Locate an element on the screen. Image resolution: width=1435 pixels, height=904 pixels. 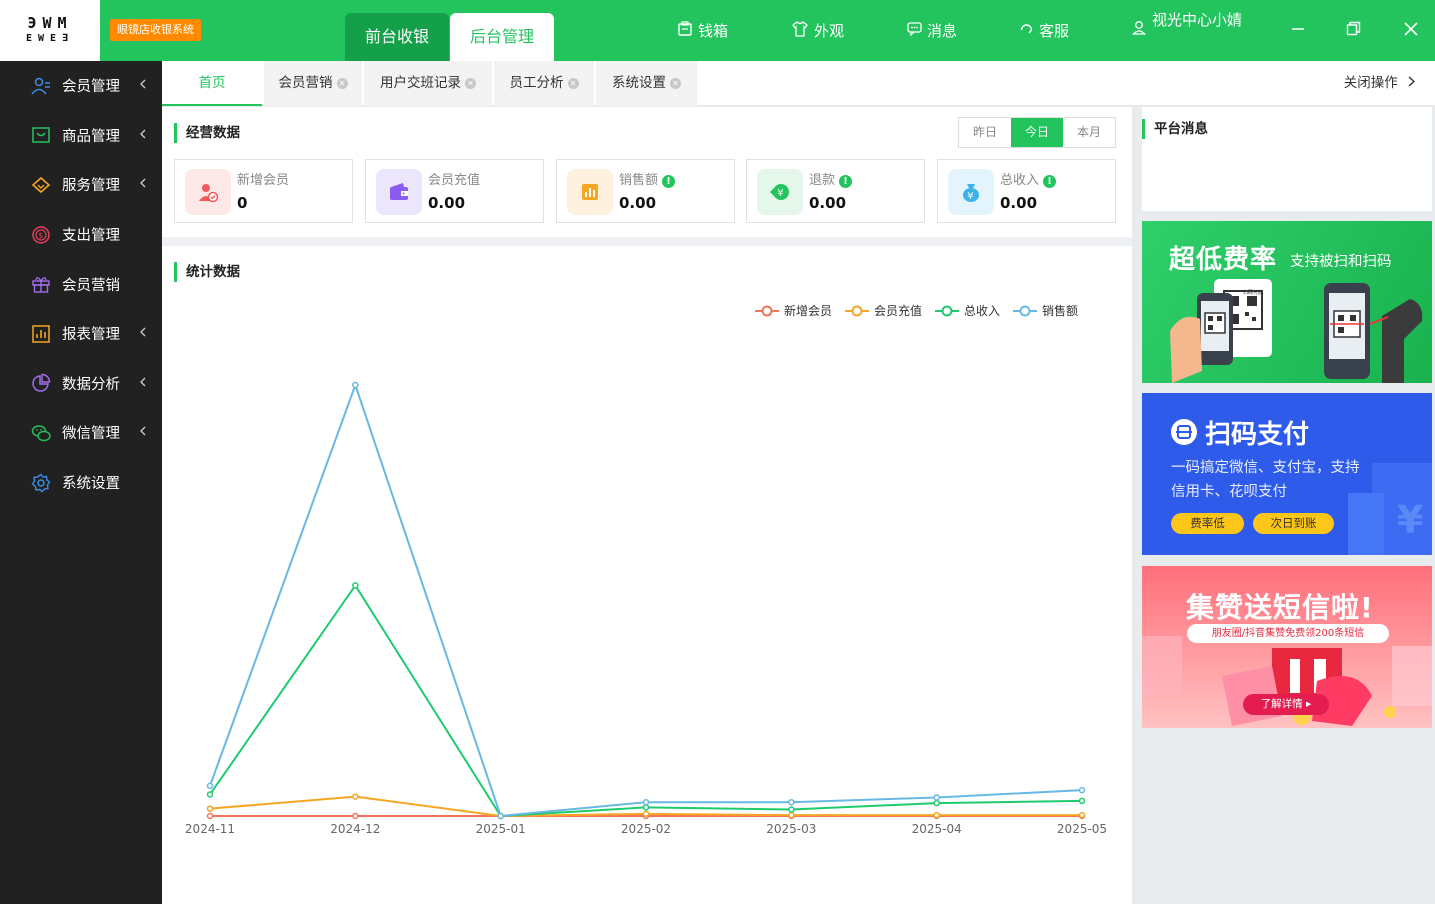
nav-cash-box-label: 钱箱 is located at coordinates (713, 31).